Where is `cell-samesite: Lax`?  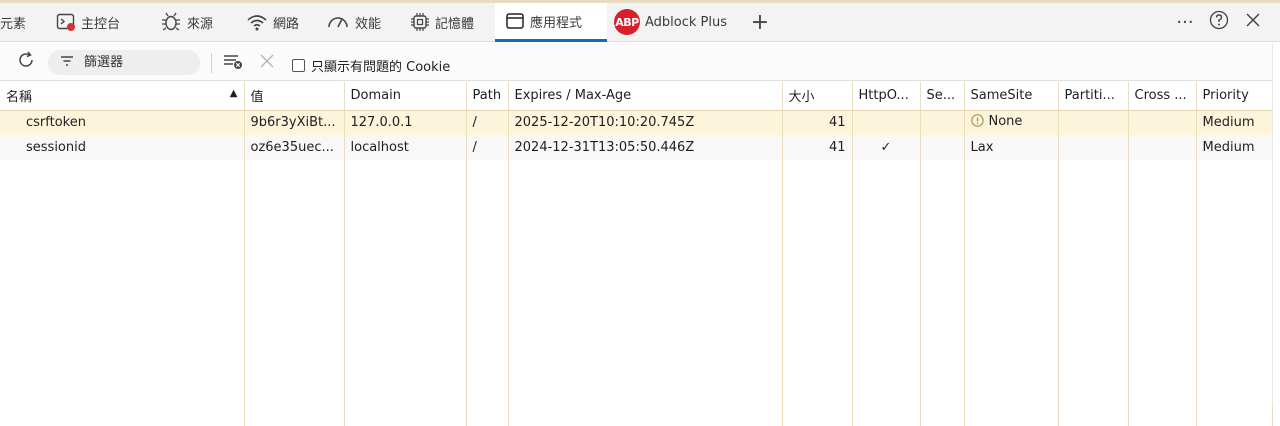 cell-samesite: Lax is located at coordinates (1011, 147).